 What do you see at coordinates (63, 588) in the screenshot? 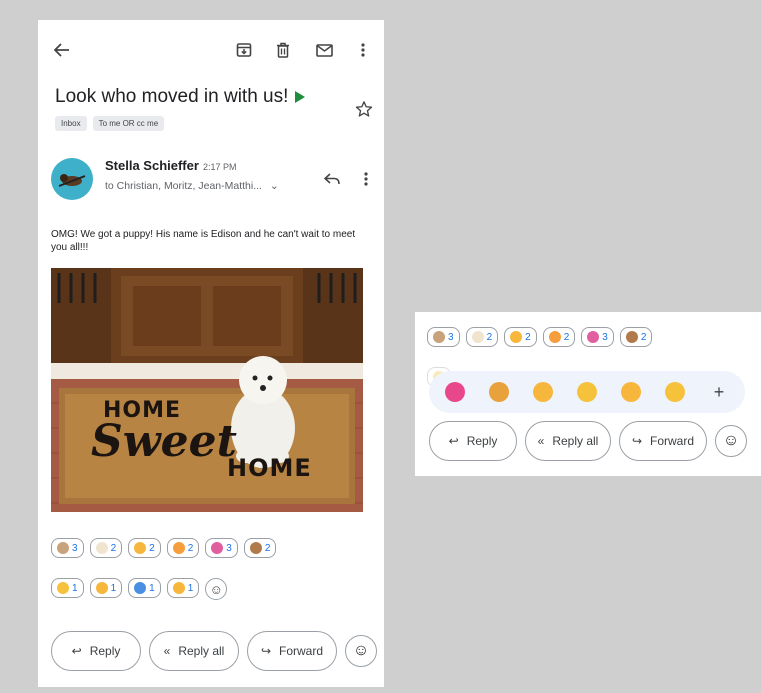
I see `envelope-icon` at bounding box center [63, 588].